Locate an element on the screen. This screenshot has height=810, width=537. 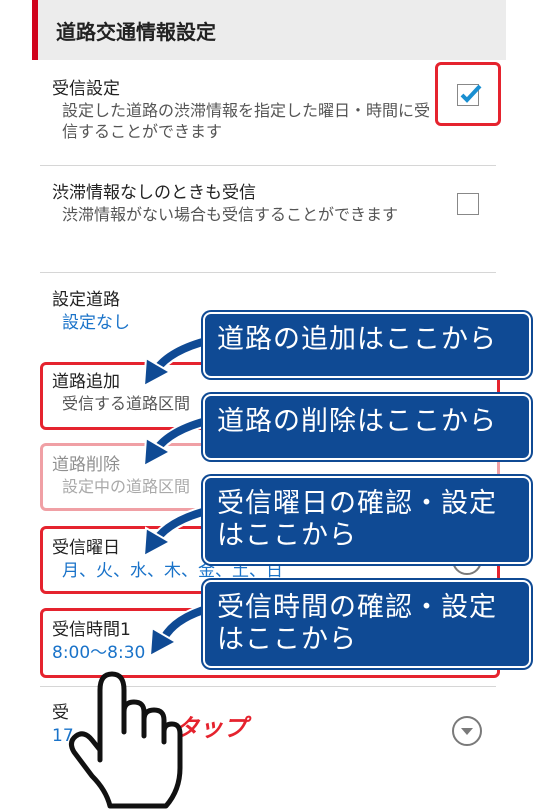
receive-checkbox is located at coordinates (469, 95).